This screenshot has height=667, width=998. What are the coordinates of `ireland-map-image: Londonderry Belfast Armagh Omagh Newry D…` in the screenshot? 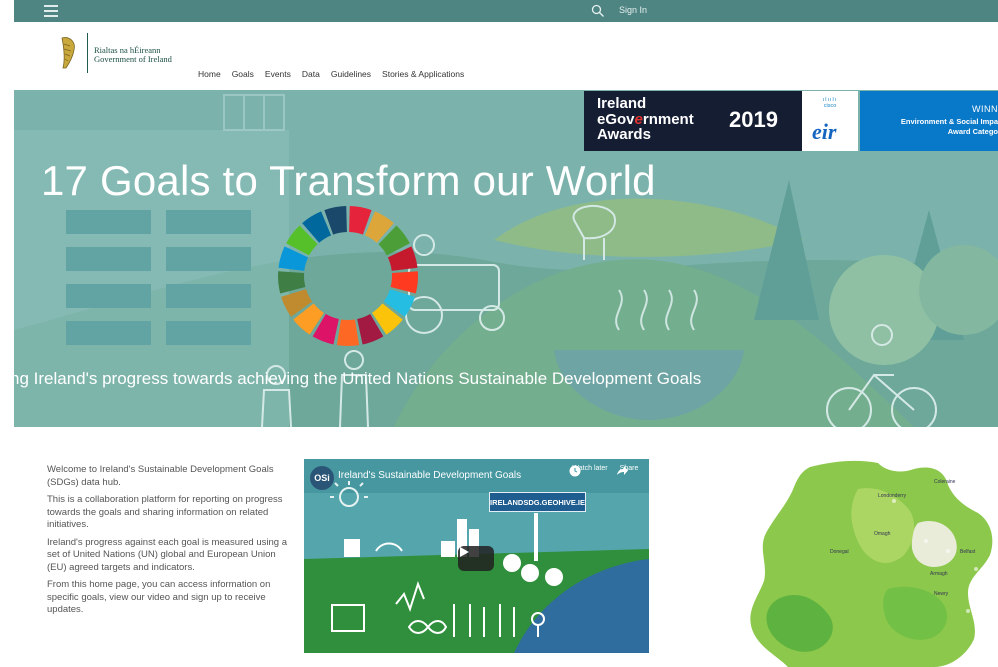 It's located at (868, 563).